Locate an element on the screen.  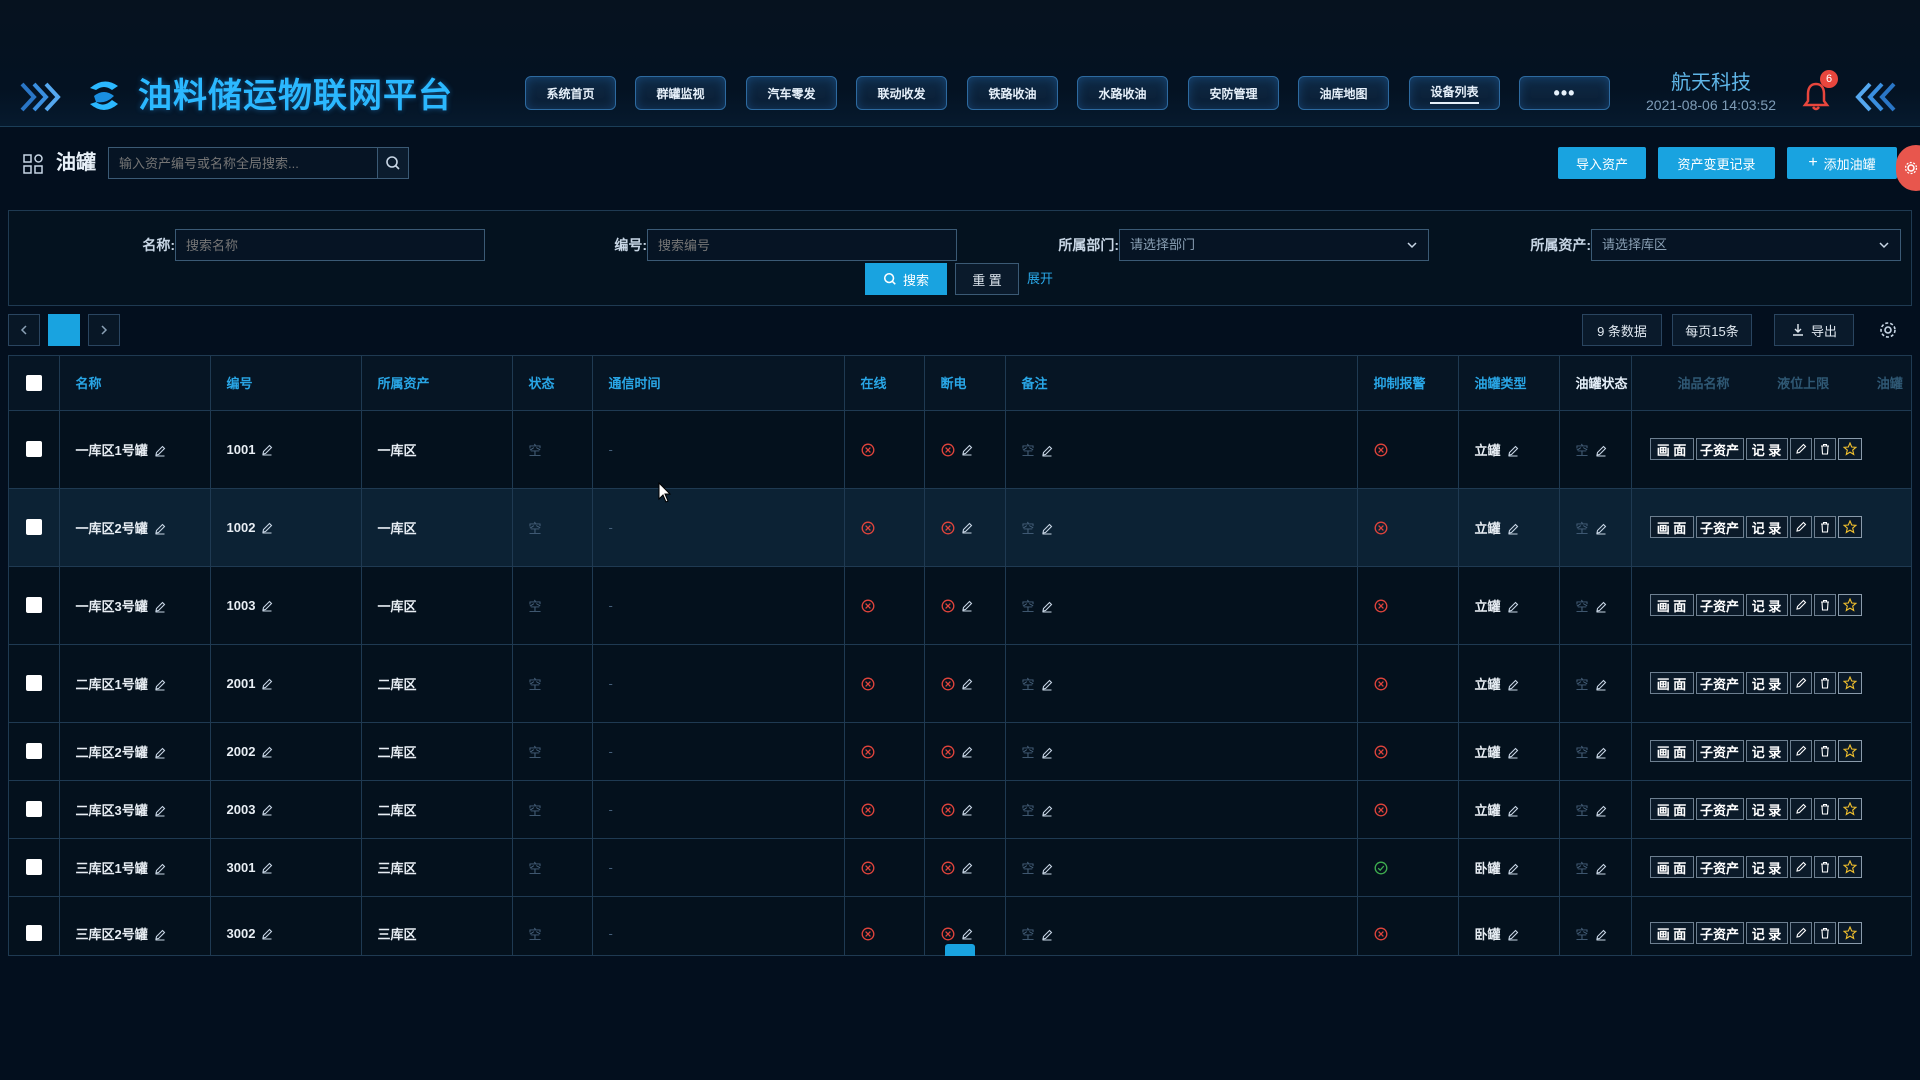
nav-home: 系统首页 is located at coordinates (570, 93).